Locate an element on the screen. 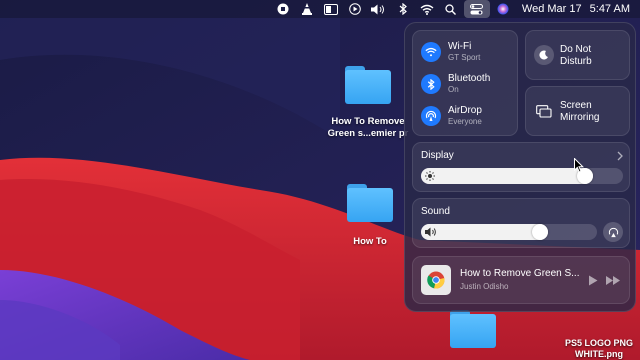 This screenshot has height=360, width=640. vlc-cone-icon is located at coordinates (307, 9).